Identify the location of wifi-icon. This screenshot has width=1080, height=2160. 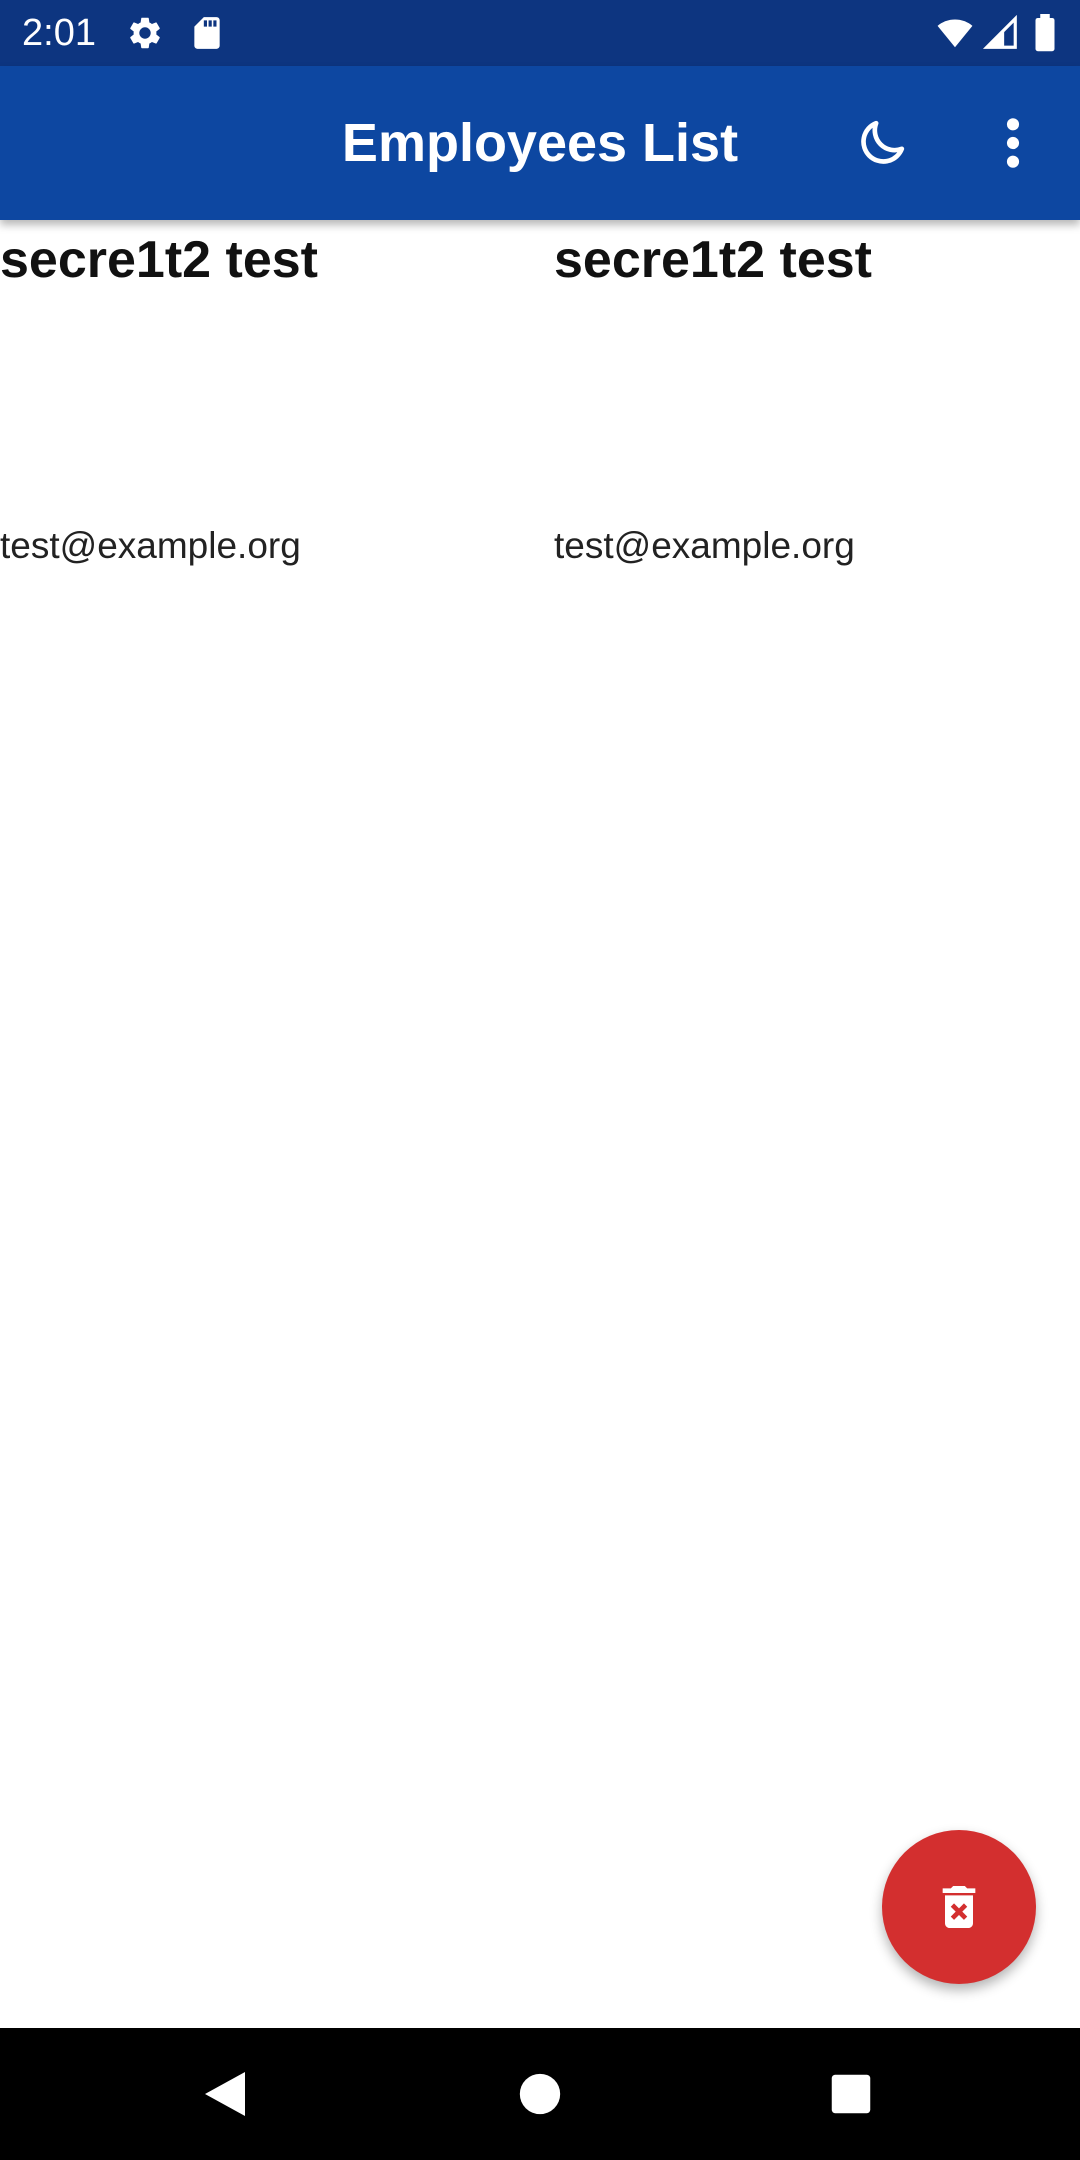
(955, 33).